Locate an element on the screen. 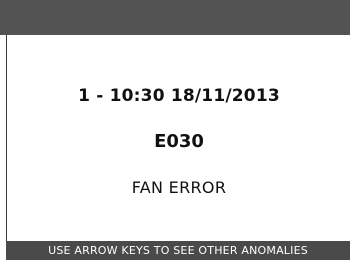 The image size is (350, 260). top-bar is located at coordinates (175, 17).